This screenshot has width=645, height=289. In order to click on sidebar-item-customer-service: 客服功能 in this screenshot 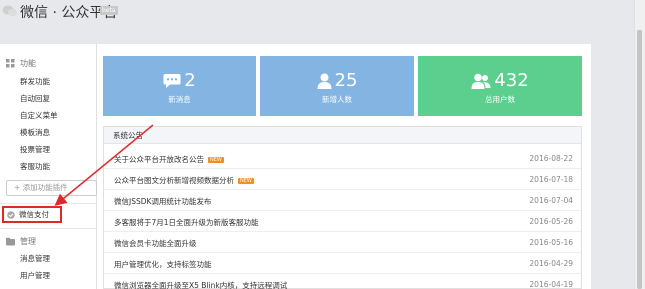, I will do `click(35, 166)`.